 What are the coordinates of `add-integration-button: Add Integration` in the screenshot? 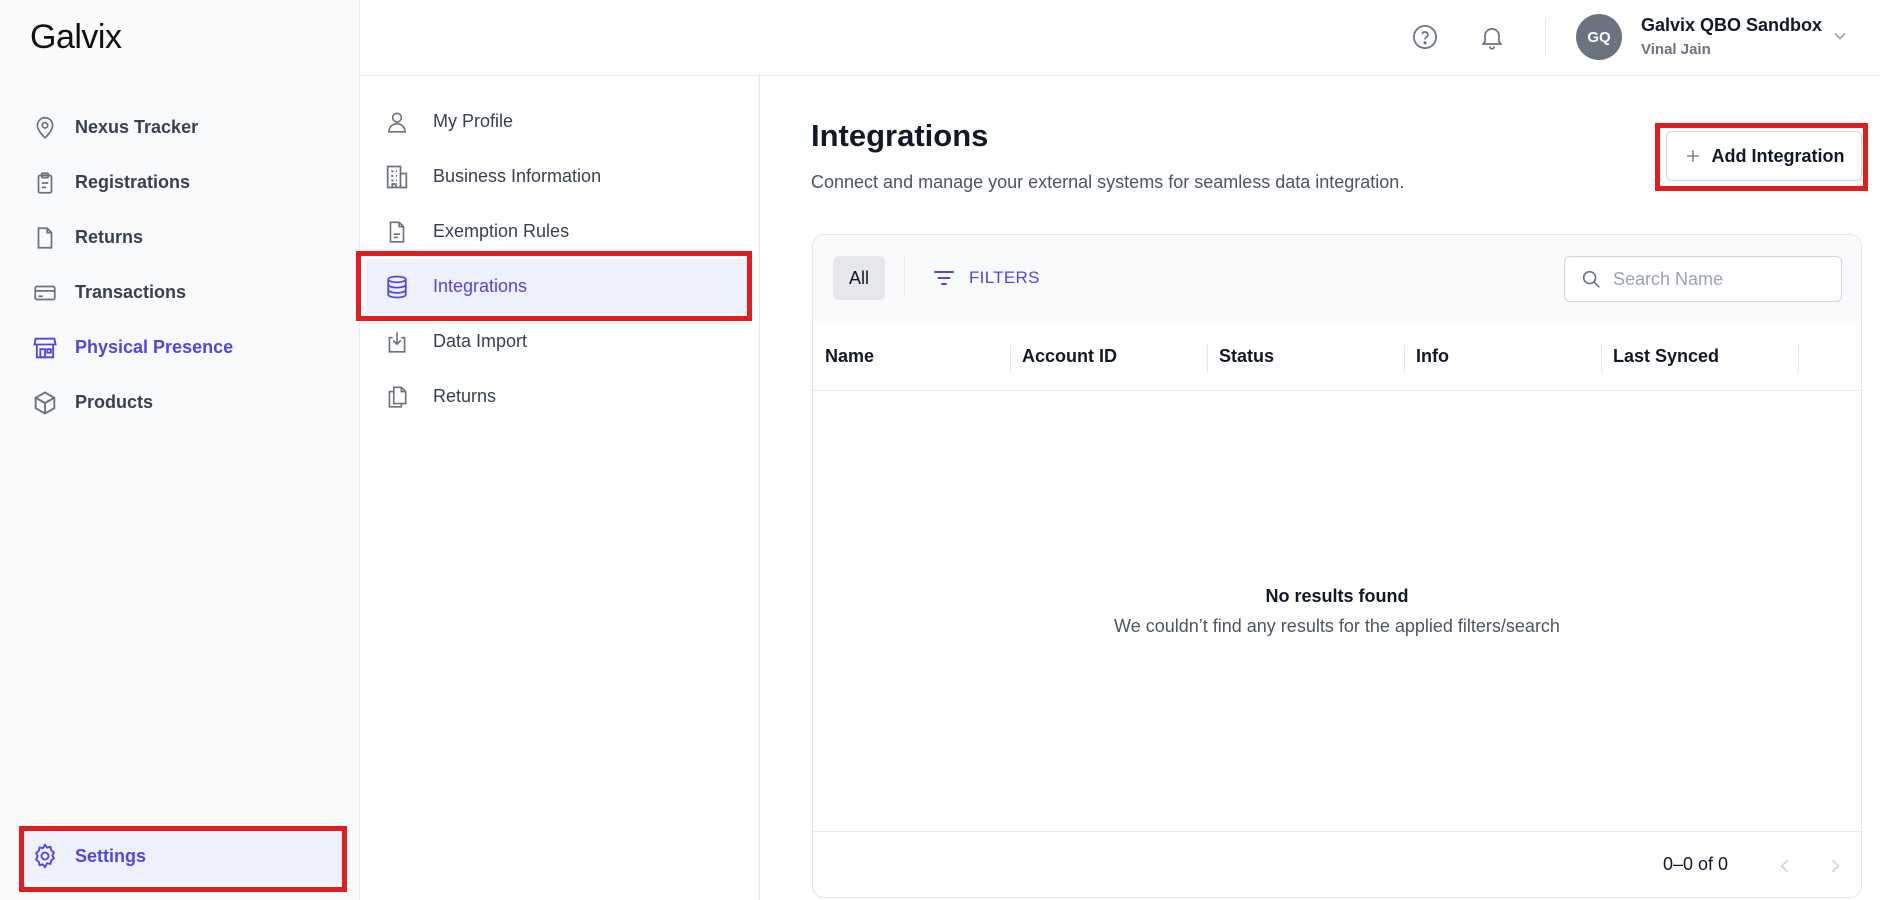 It's located at (1764, 156).